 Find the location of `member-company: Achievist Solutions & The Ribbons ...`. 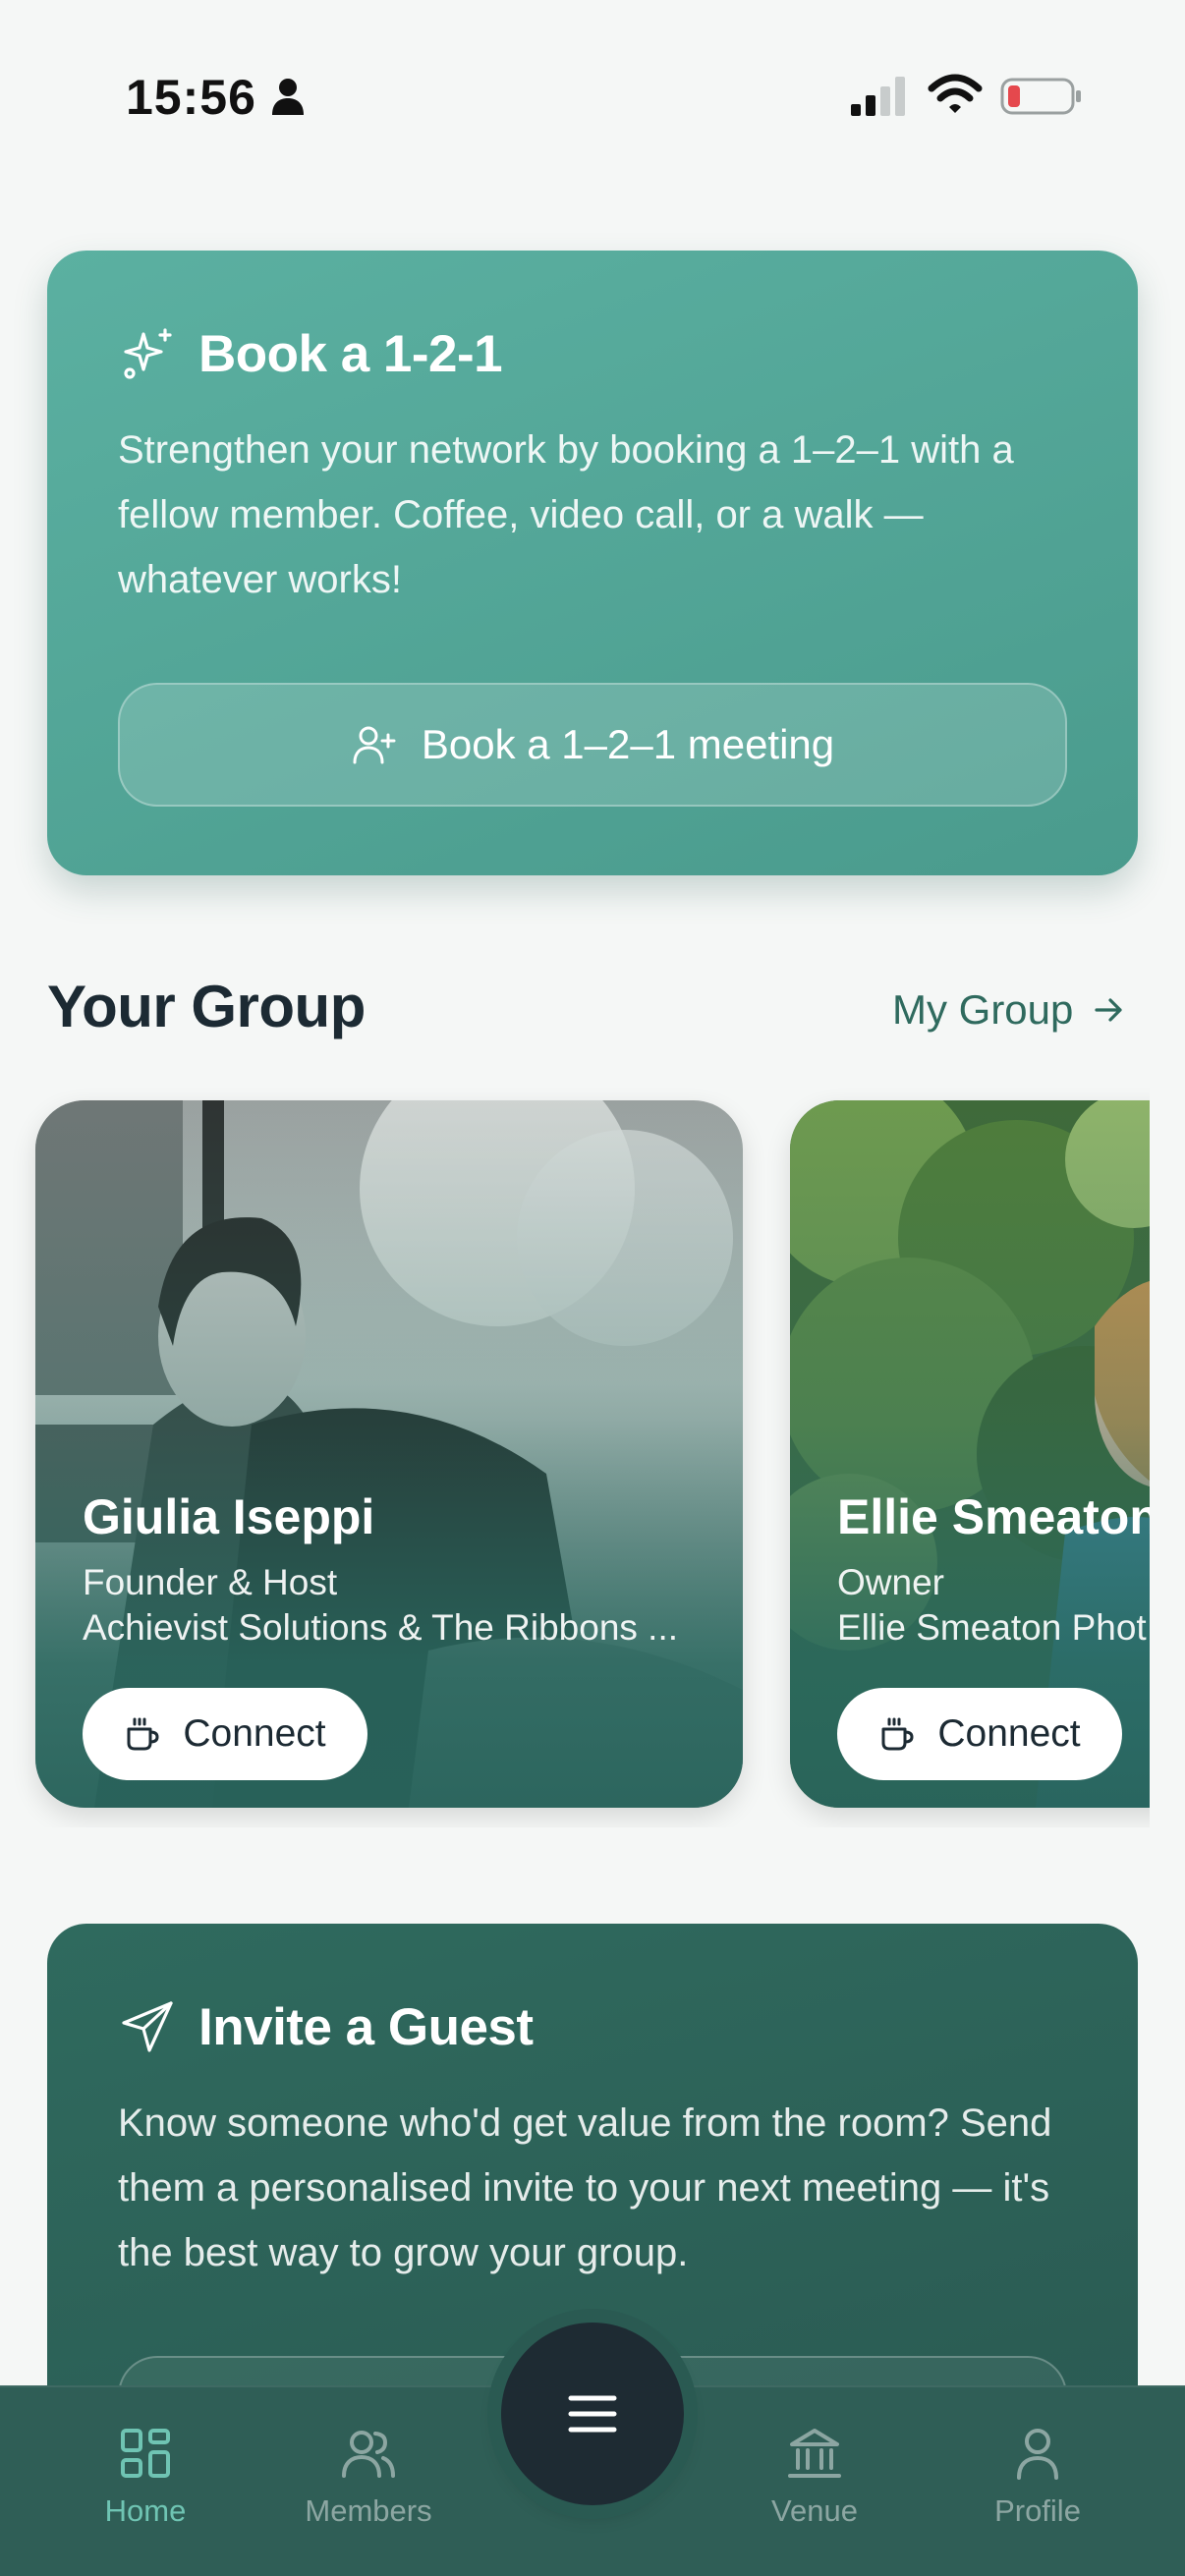

member-company: Achievist Solutions & The Ribbons ... is located at coordinates (381, 1627).